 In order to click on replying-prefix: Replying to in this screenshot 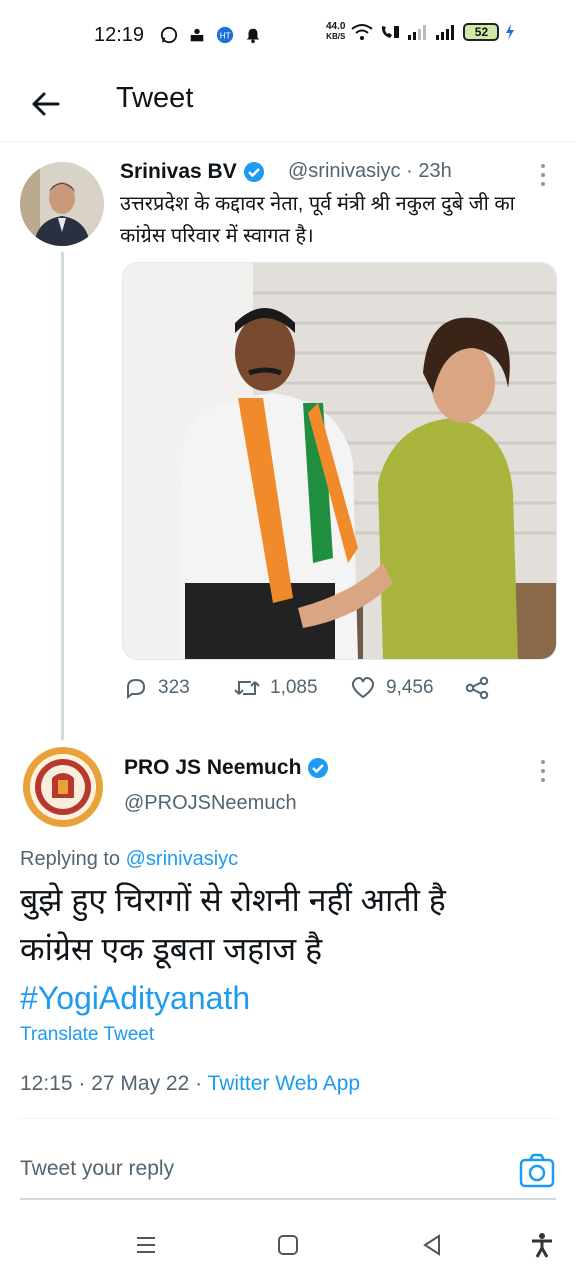, I will do `click(70, 859)`.